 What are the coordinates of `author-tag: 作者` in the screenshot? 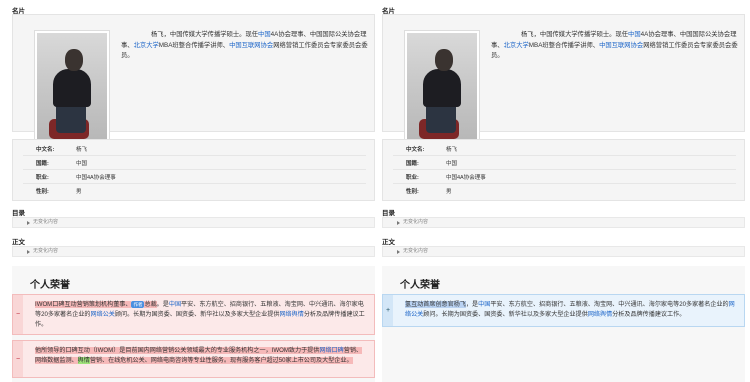 It's located at (138, 304).